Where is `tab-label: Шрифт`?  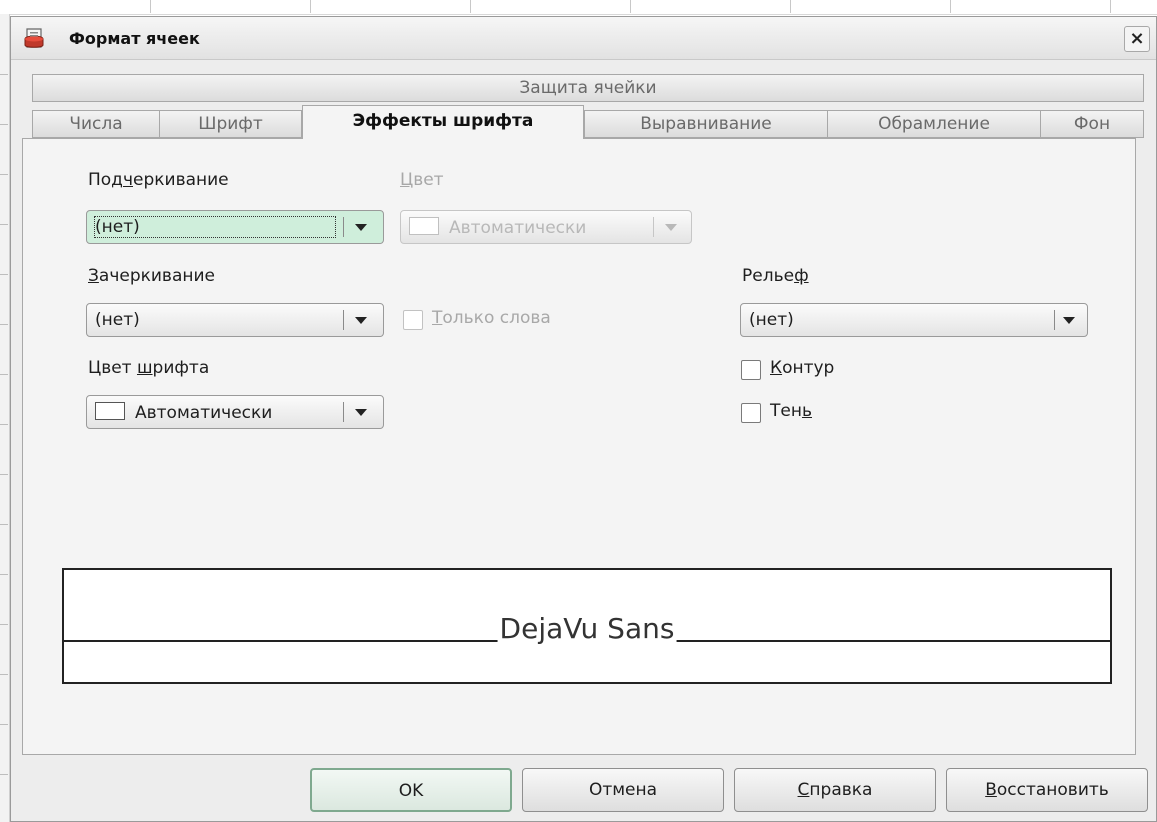
tab-label: Шрифт is located at coordinates (230, 124).